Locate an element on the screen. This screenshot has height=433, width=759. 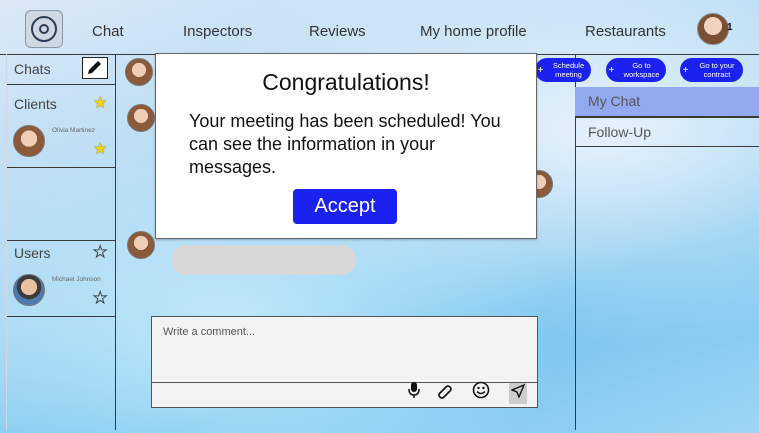
logo-icon is located at coordinates (44, 29).